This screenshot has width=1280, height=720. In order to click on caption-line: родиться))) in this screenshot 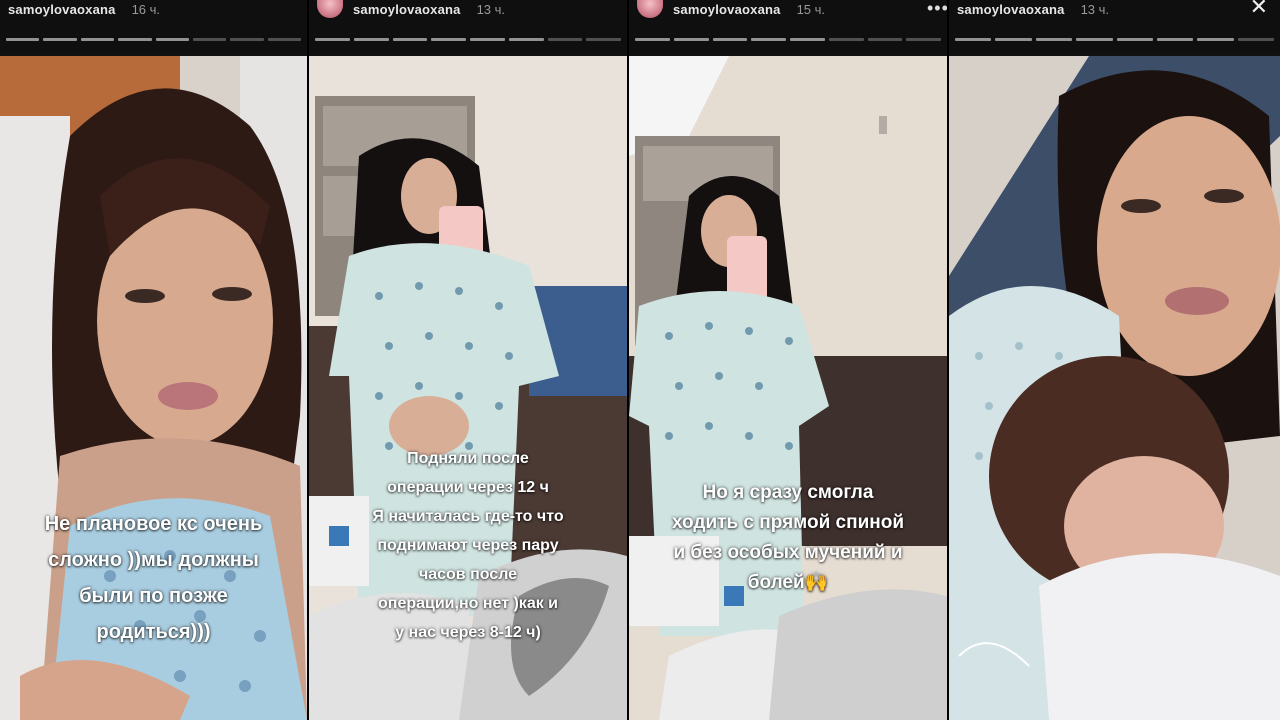, I will do `click(153, 632)`.